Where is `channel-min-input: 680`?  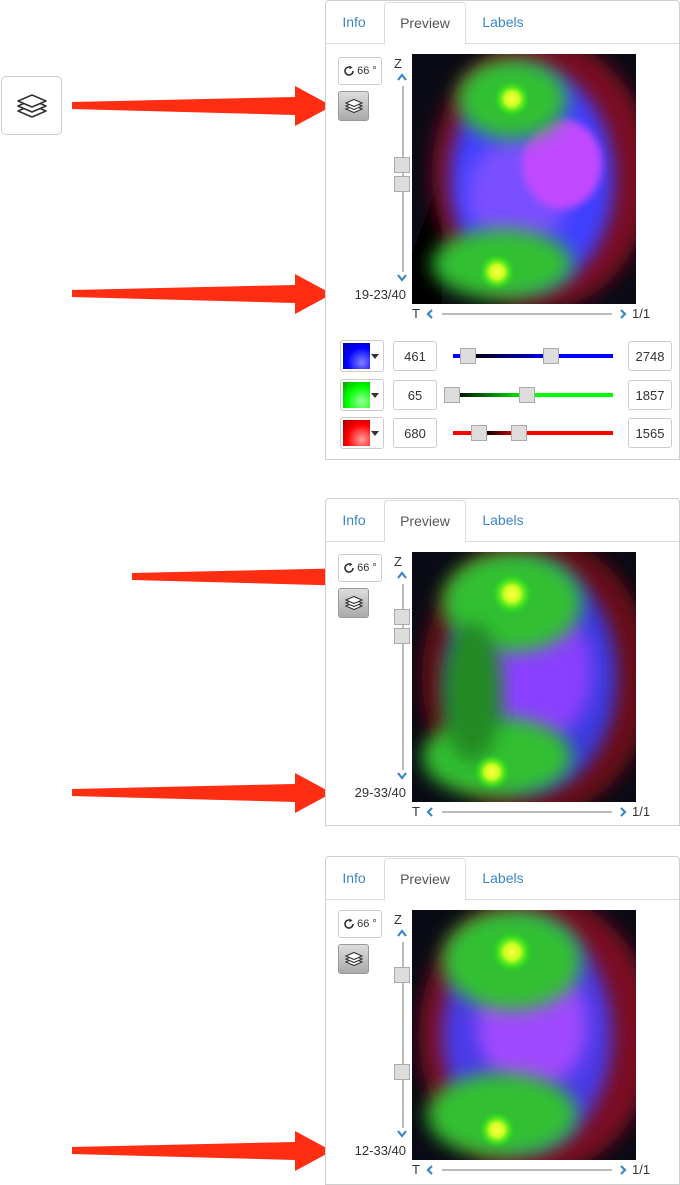
channel-min-input: 680 is located at coordinates (415, 433).